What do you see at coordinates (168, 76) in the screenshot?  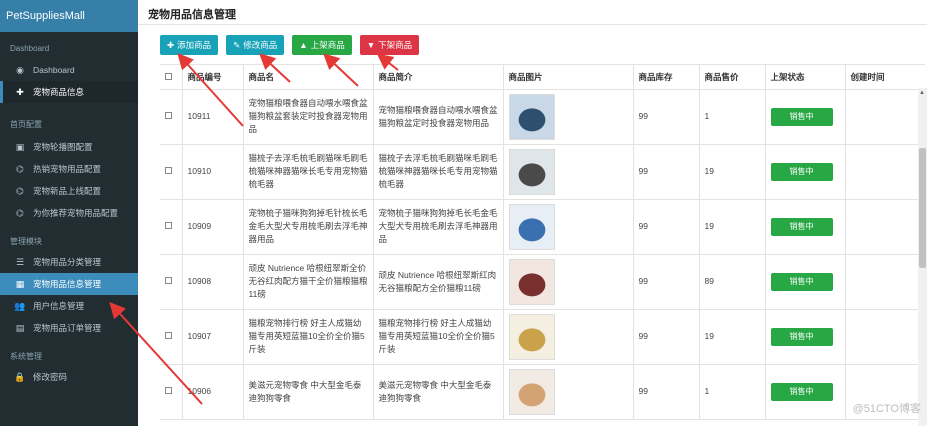 I see `select-all-checkbox` at bounding box center [168, 76].